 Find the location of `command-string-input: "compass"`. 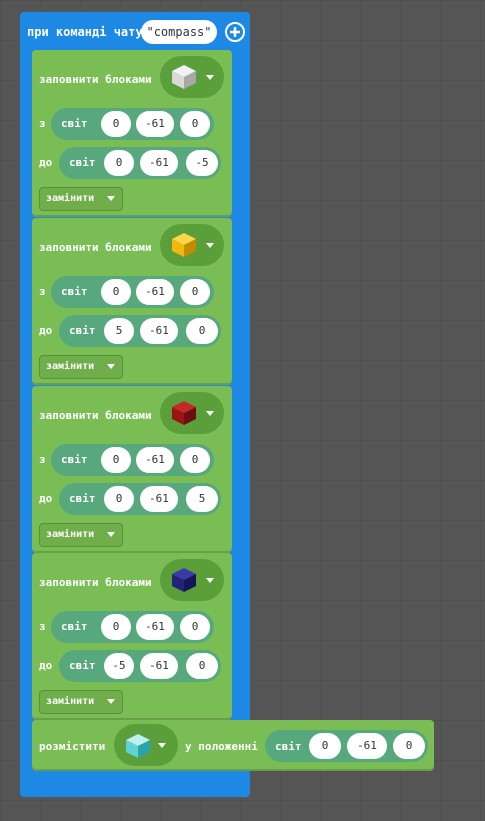

command-string-input: "compass" is located at coordinates (179, 32).